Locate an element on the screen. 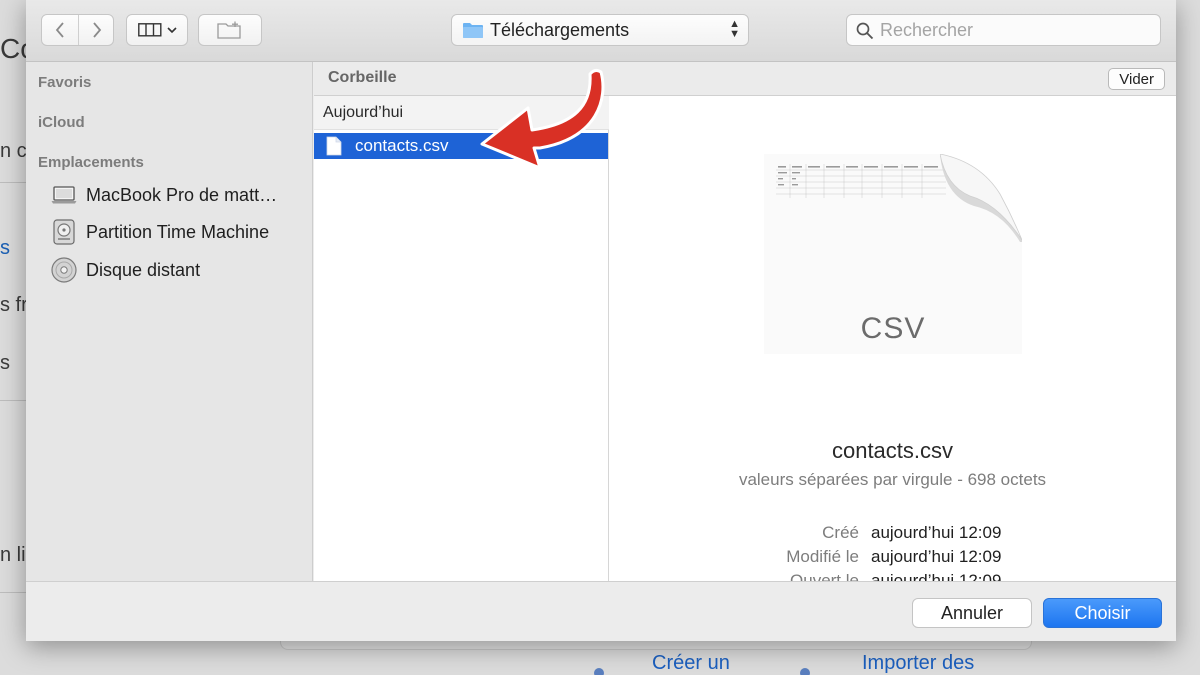 Image resolution: width=1200 pixels, height=675 pixels. modified-value: aujourd’hui 12:09 is located at coordinates (936, 556).